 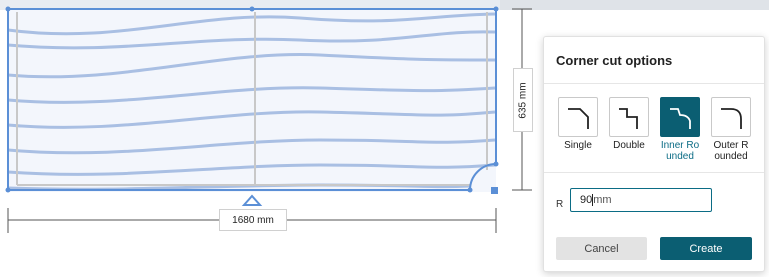 I want to click on top-toolbar-strip-right, so click(x=634, y=5).